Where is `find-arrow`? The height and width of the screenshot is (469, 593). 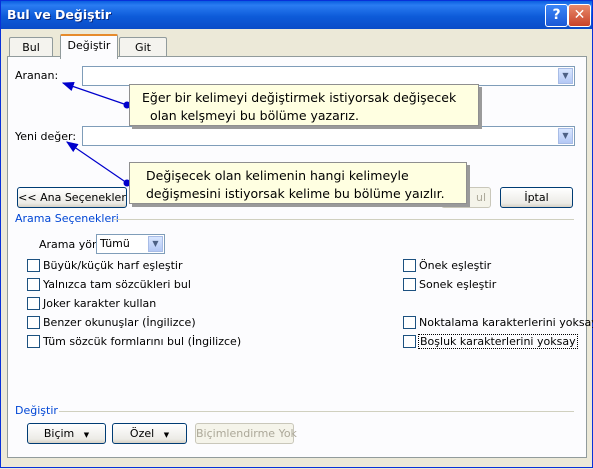 find-arrow is located at coordinates (94, 93).